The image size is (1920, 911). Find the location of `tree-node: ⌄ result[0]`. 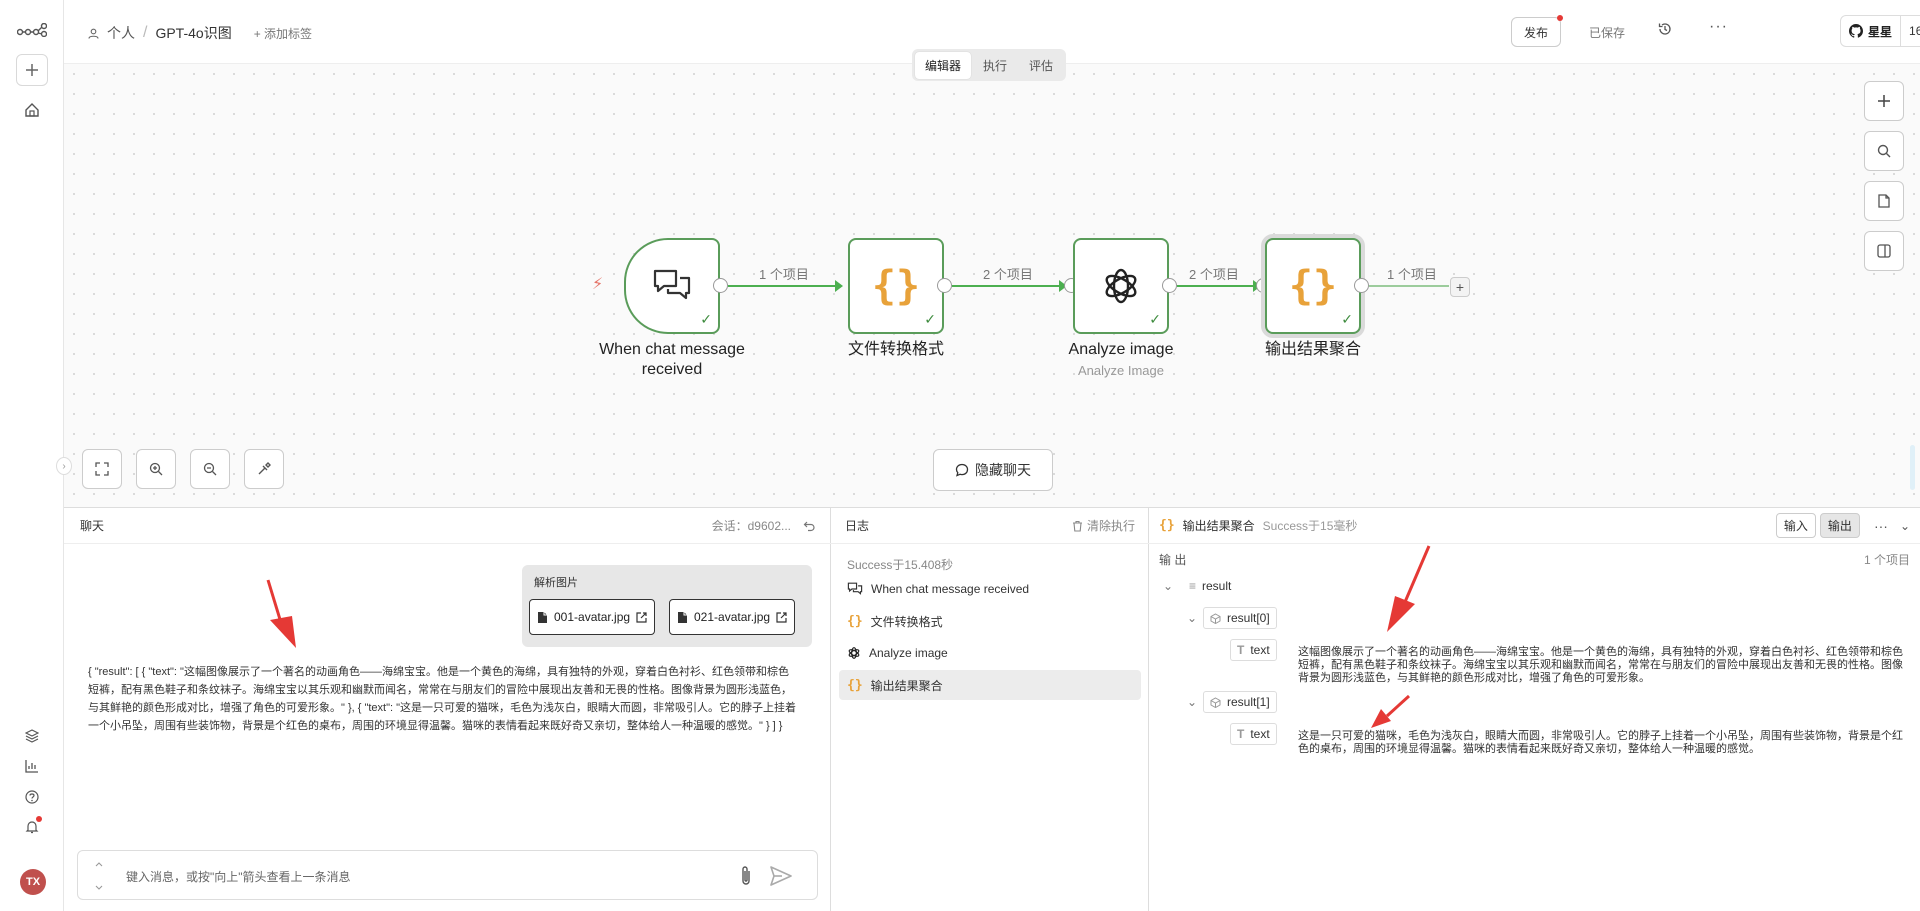

tree-node: ⌄ result[0] is located at coordinates (1232, 618).